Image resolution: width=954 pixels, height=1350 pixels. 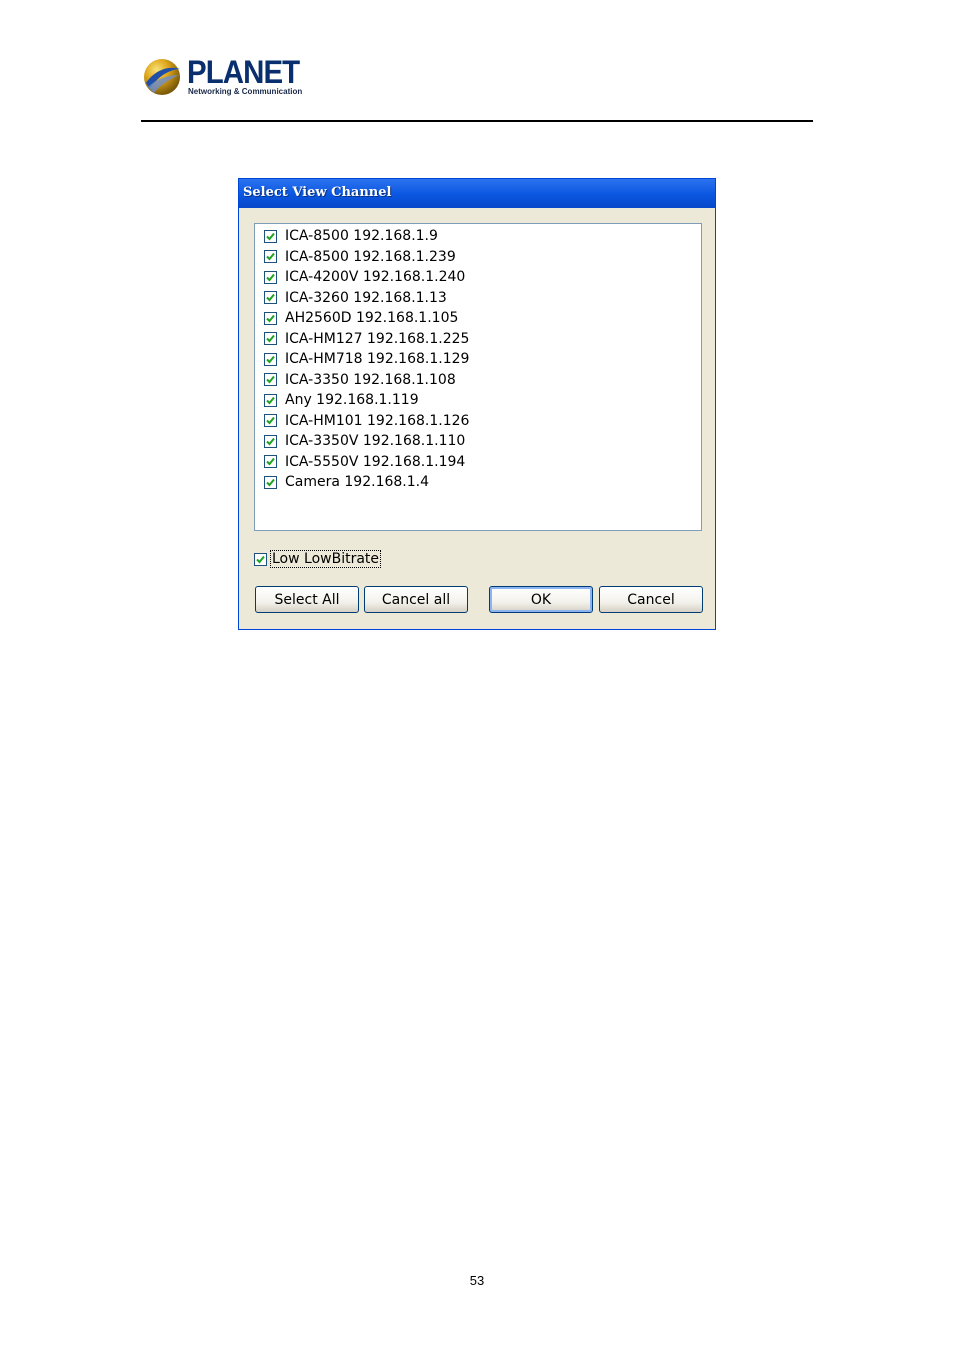 What do you see at coordinates (366, 297) in the screenshot?
I see `channel-label: ICA-3260 192.168.1.13` at bounding box center [366, 297].